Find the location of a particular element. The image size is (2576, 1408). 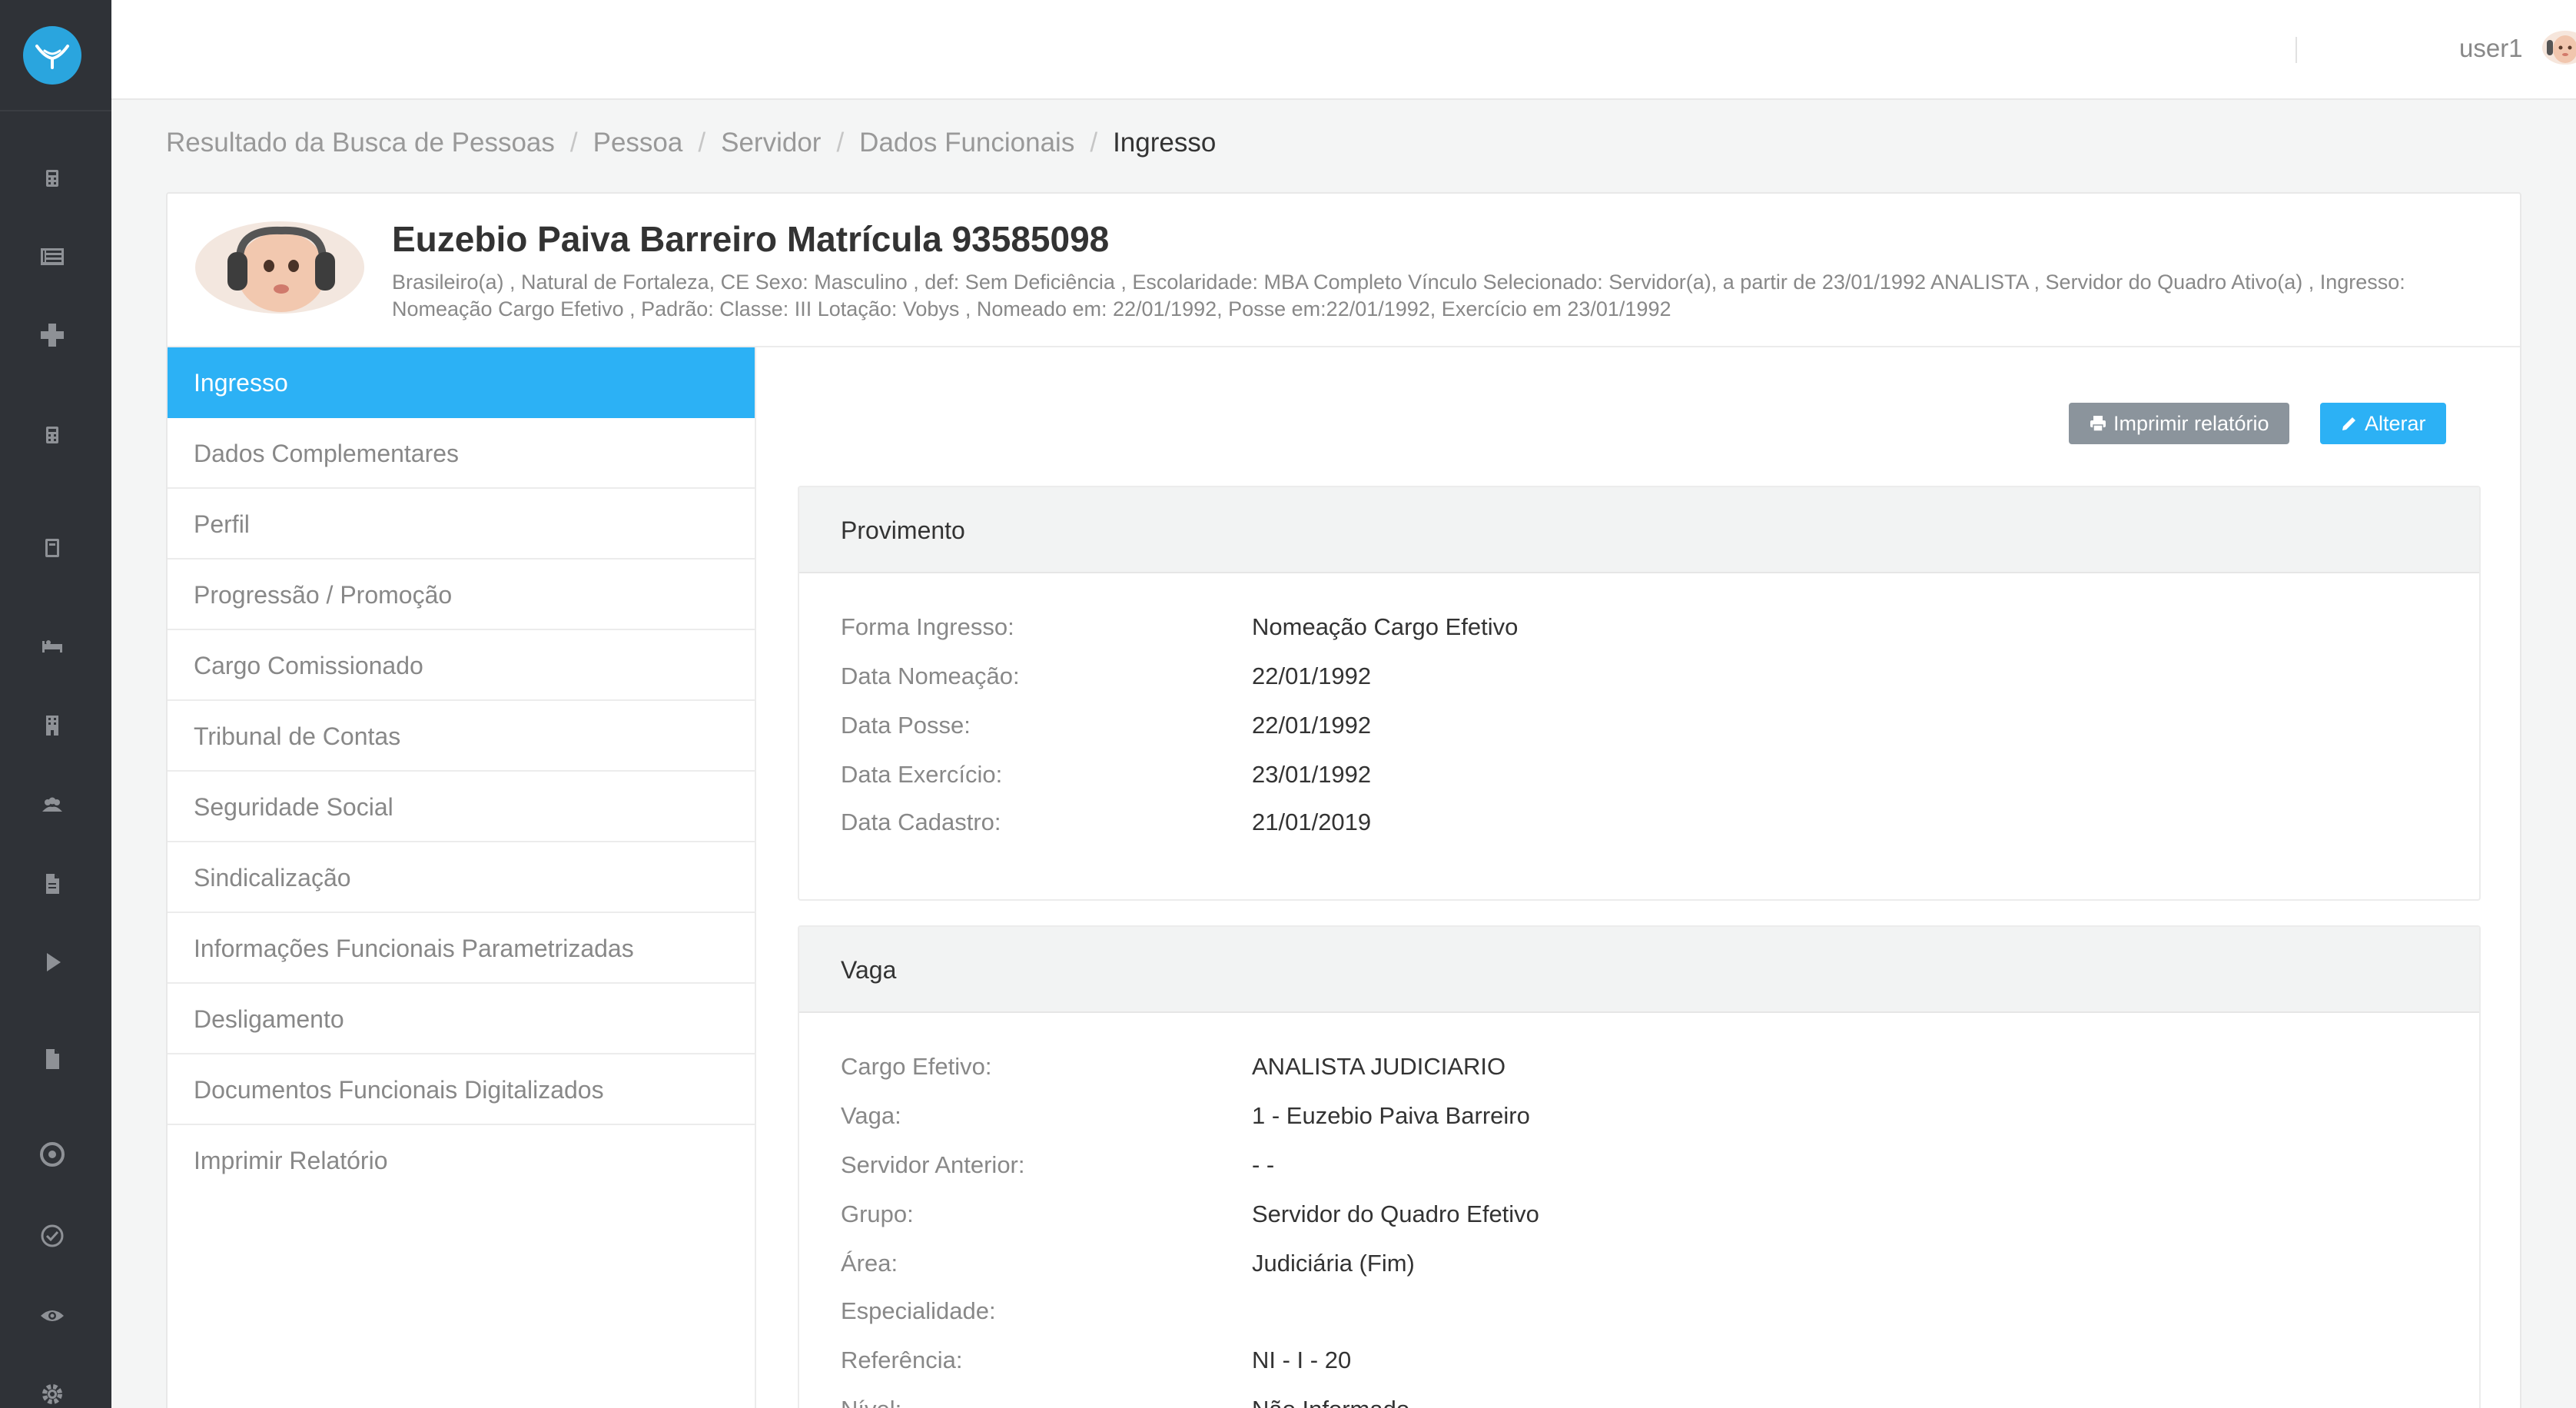

detail-label: Área: is located at coordinates (869, 1263).